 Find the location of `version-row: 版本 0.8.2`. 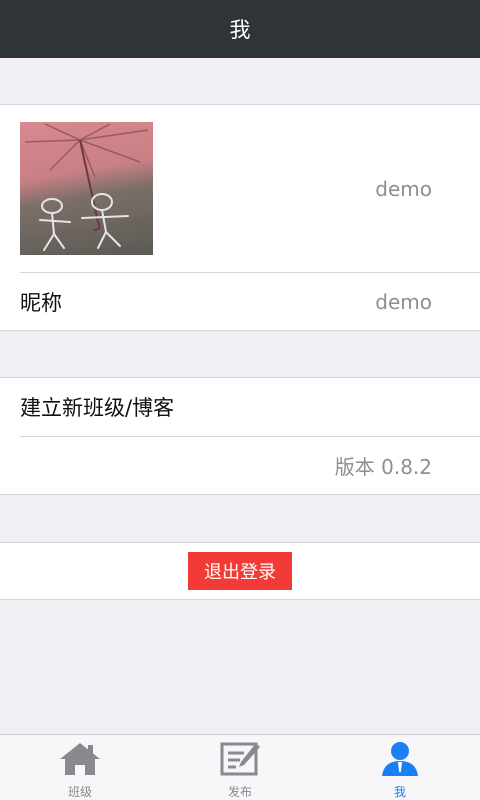

version-row: 版本 0.8.2 is located at coordinates (250, 465).